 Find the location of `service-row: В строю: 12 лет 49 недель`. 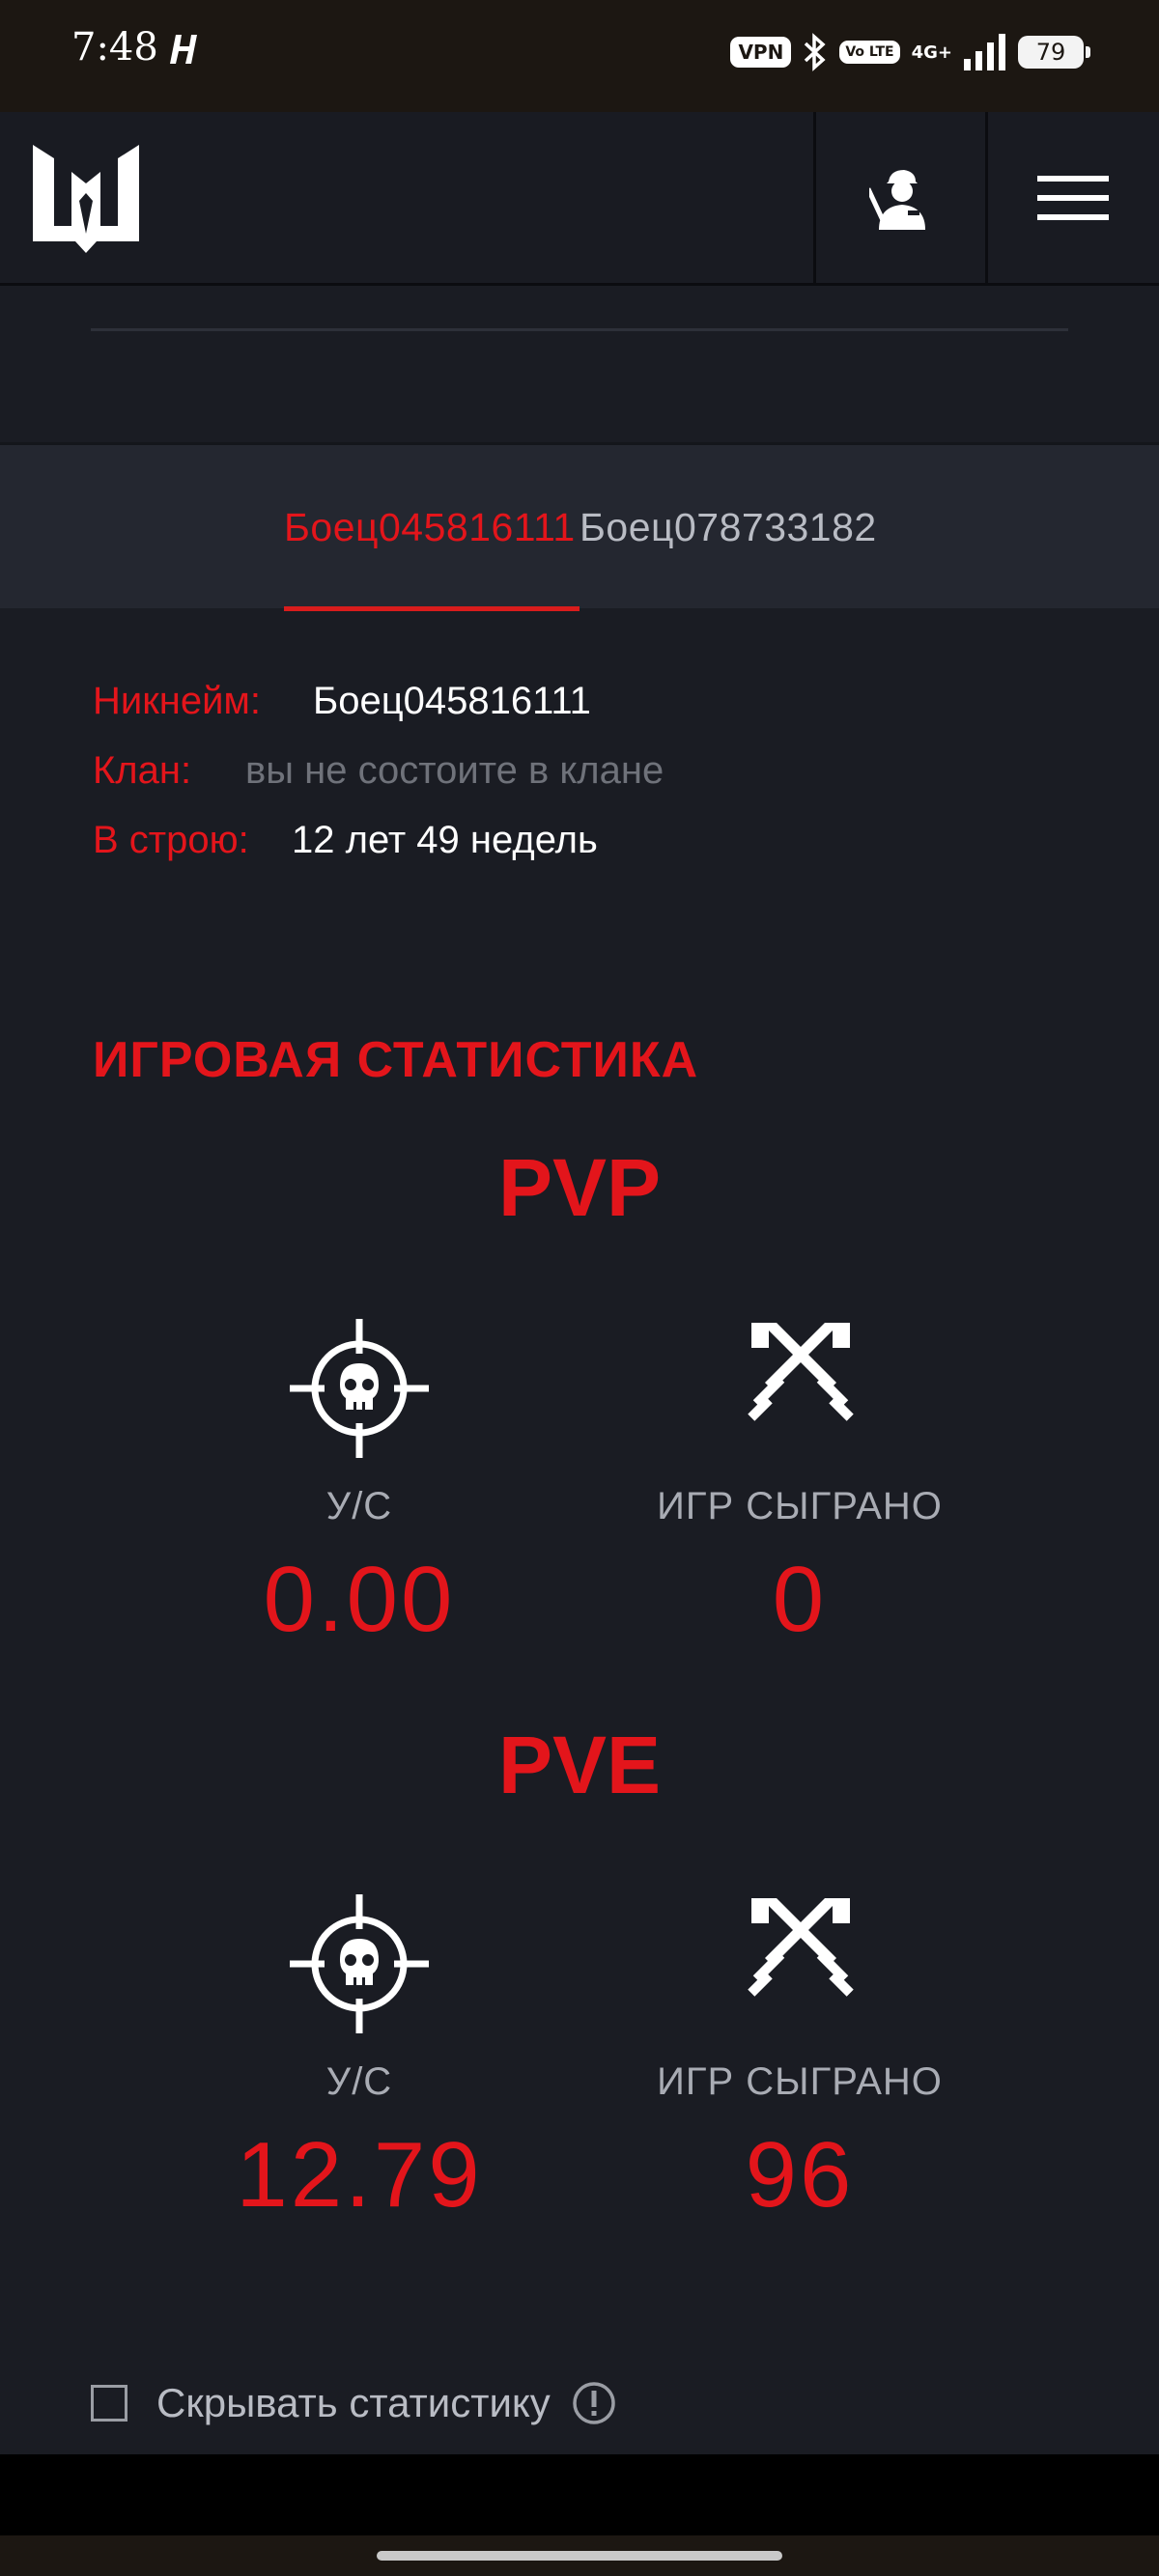

service-row: В строю: 12 лет 49 недель is located at coordinates (345, 841).